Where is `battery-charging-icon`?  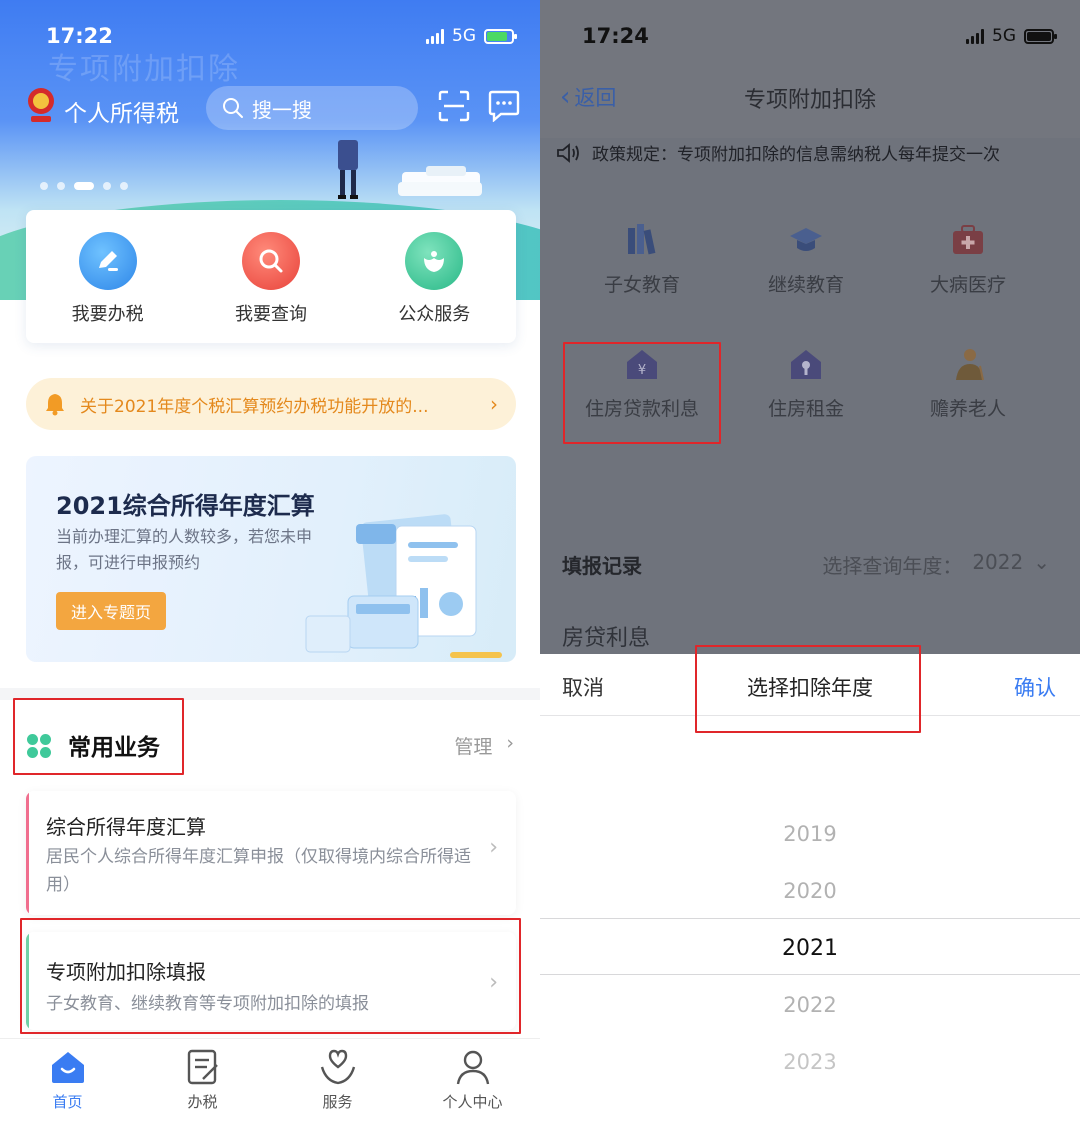 battery-charging-icon is located at coordinates (500, 36).